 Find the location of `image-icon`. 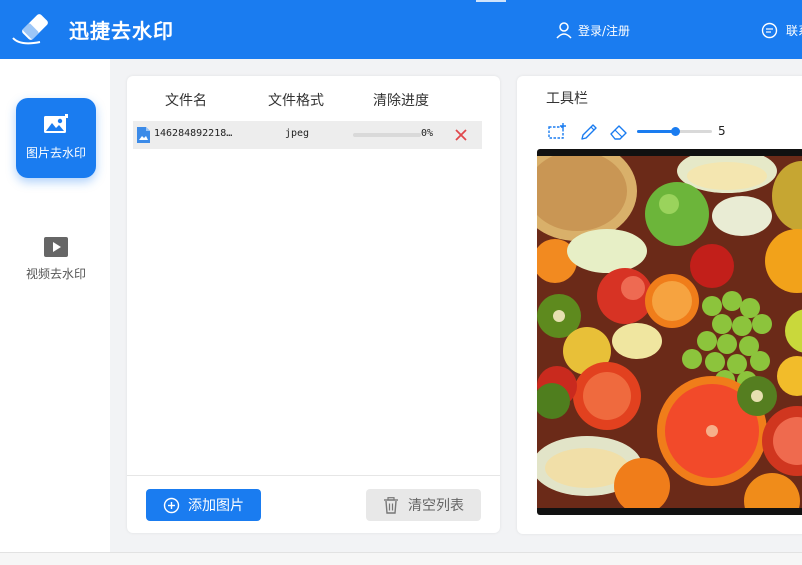

image-icon is located at coordinates (56, 123).